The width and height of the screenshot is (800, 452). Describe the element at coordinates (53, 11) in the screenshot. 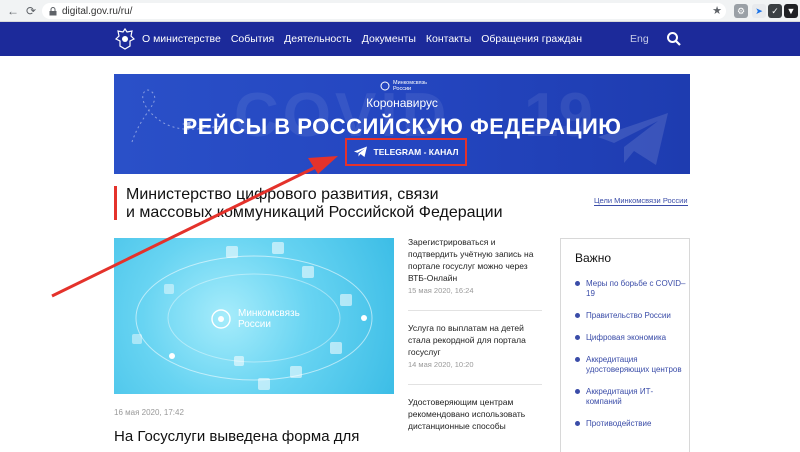

I see `lock-icon` at that location.